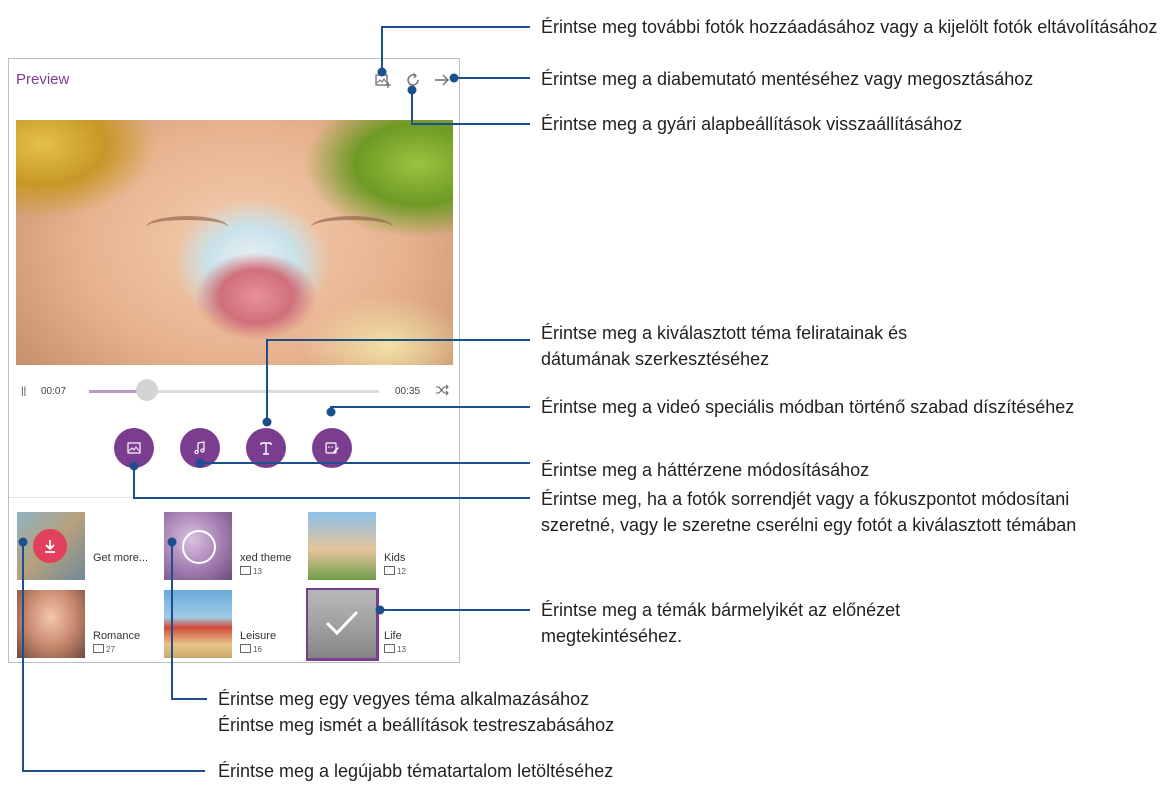  I want to click on total-time: 00:35, so click(408, 391).